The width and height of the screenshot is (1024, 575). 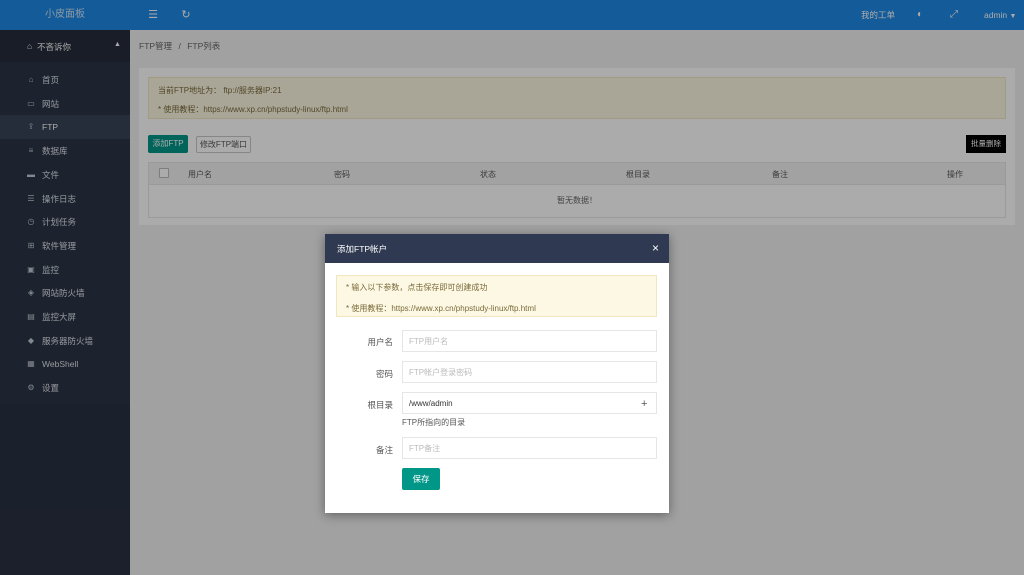 What do you see at coordinates (529, 403) in the screenshot?
I see `rootdir-input` at bounding box center [529, 403].